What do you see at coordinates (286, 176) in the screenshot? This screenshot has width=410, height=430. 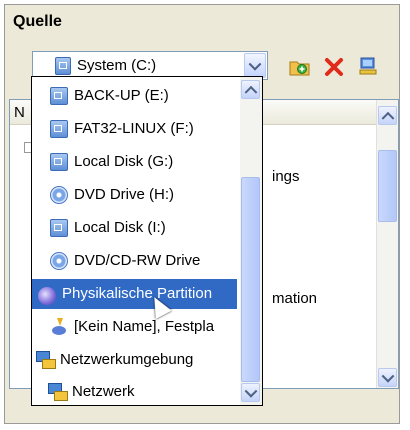 I see `list-item: ings` at bounding box center [286, 176].